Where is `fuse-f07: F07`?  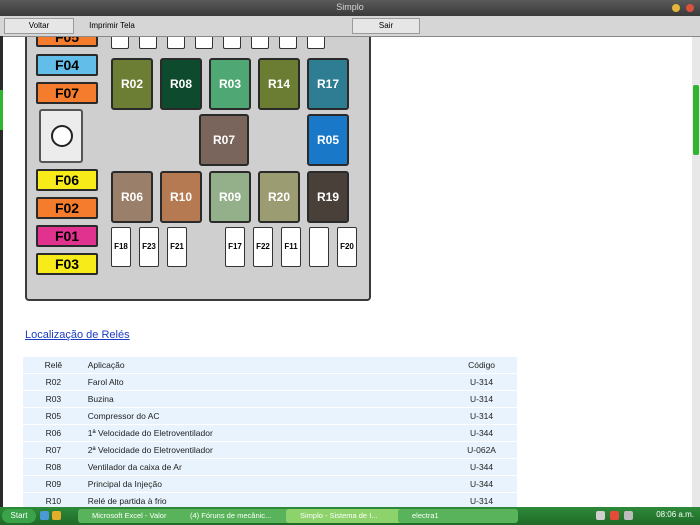
fuse-f07: F07 is located at coordinates (67, 93).